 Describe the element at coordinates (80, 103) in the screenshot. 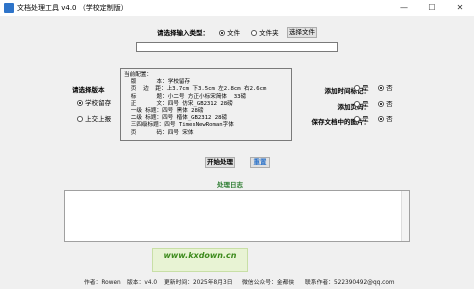

I see `radio-school-keep` at that location.